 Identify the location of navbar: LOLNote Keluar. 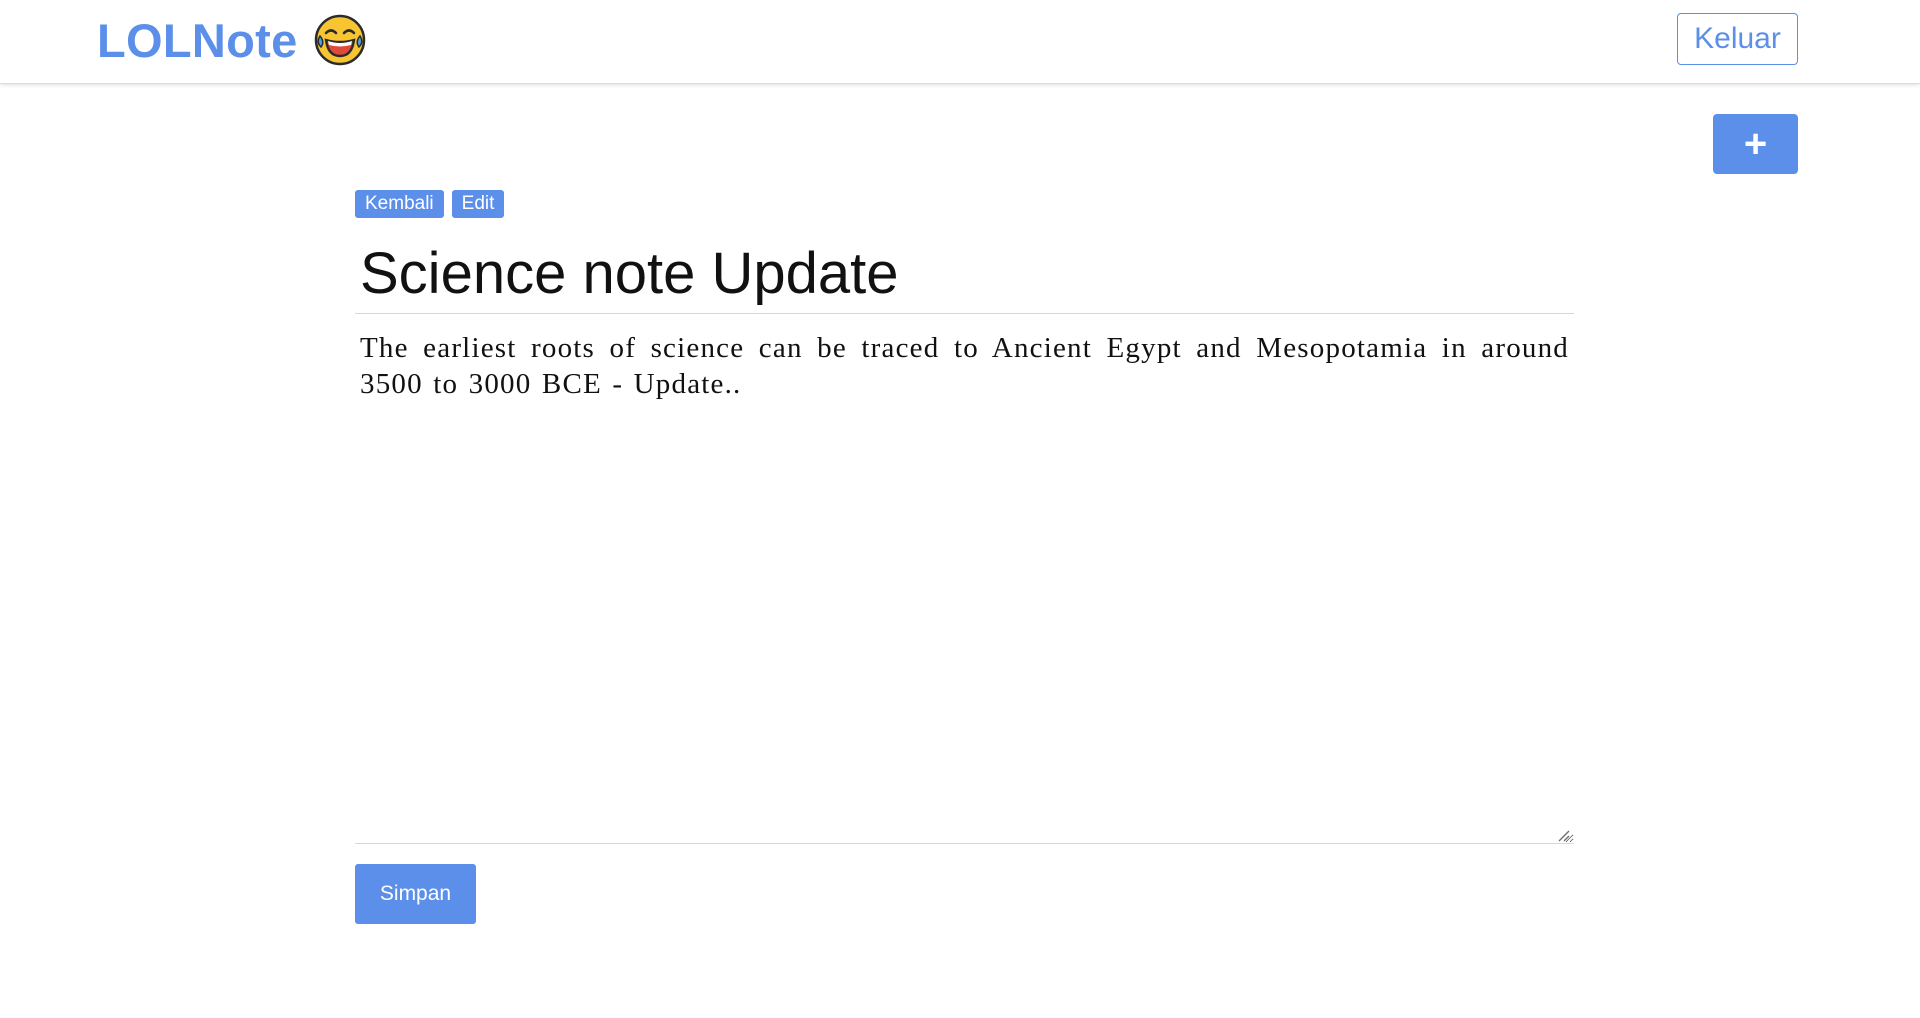
(960, 42).